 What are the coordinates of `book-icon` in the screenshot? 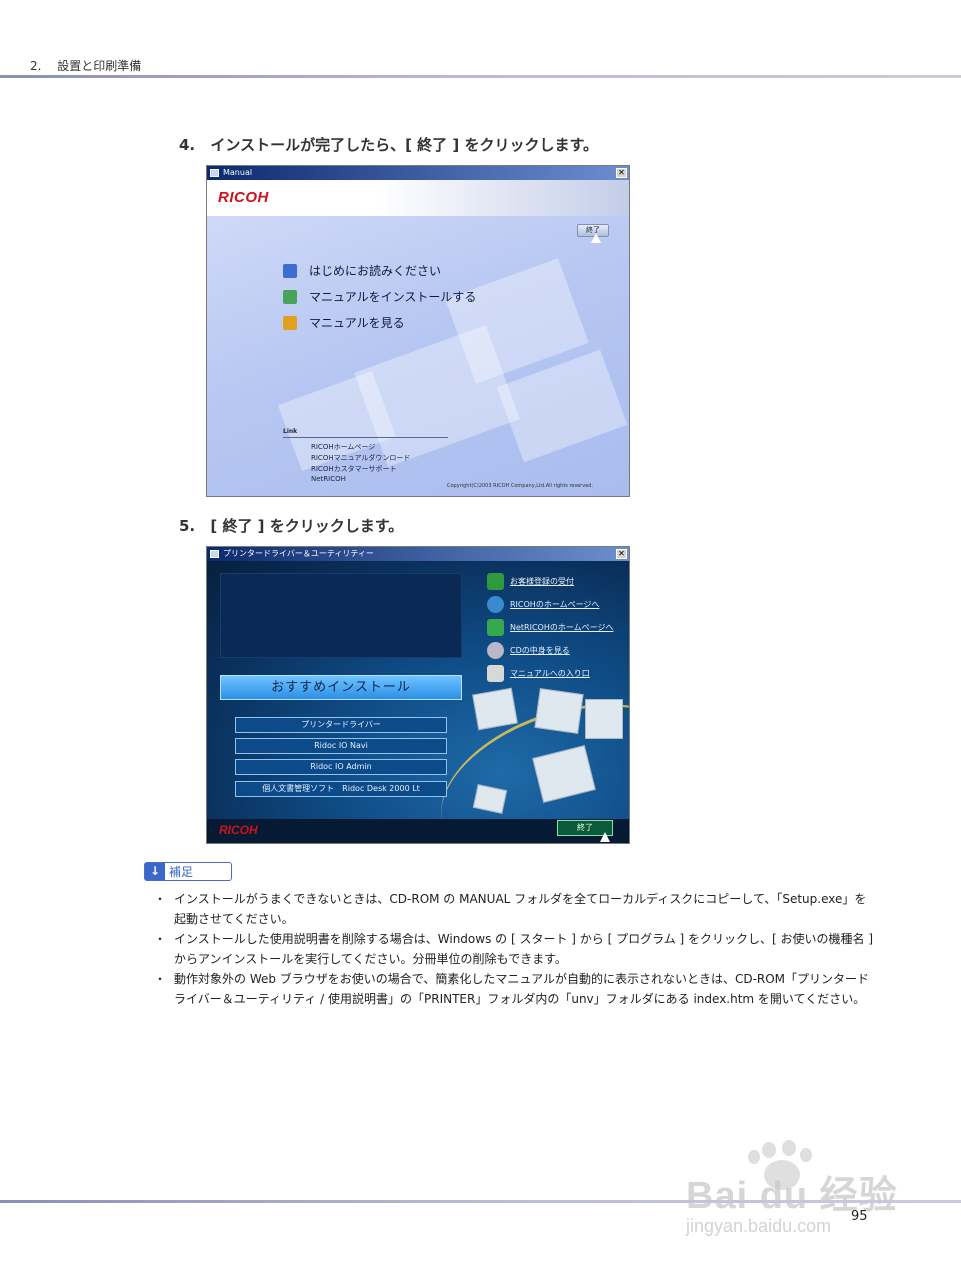 It's located at (290, 270).